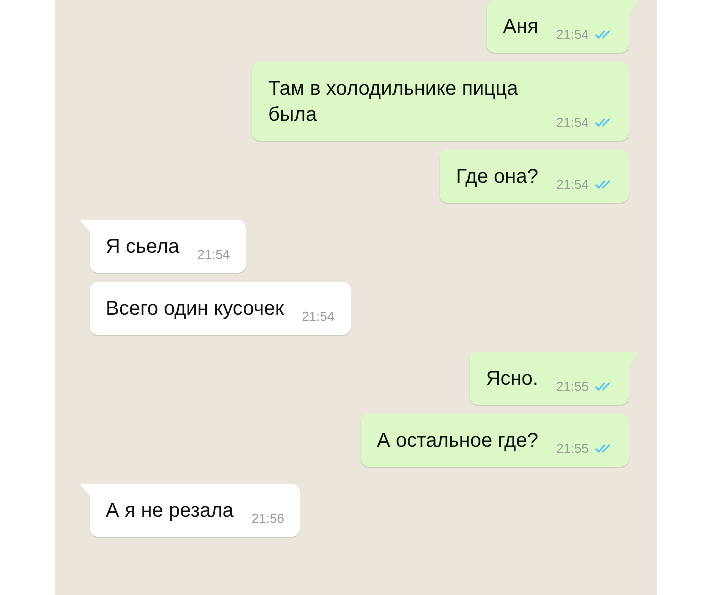 The height and width of the screenshot is (595, 716). What do you see at coordinates (195, 309) in the screenshot?
I see `message-text: Всего один кусочек` at bounding box center [195, 309].